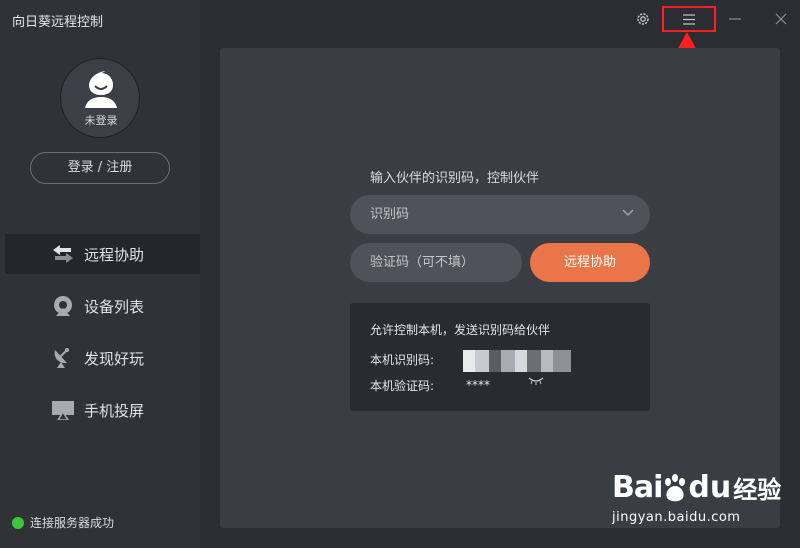 This screenshot has height=548, width=800. I want to click on gear-icon, so click(643, 19).